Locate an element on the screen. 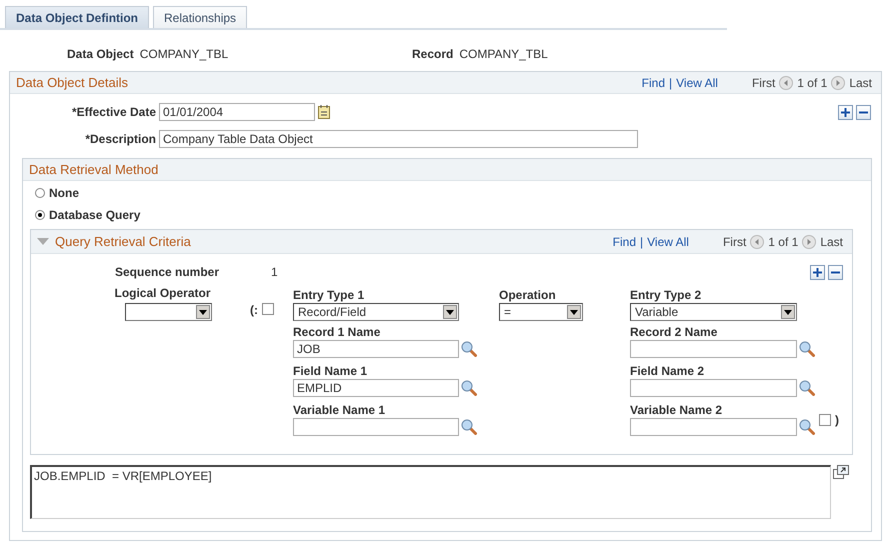 The width and height of the screenshot is (891, 546). expand-window-icon is located at coordinates (841, 472).